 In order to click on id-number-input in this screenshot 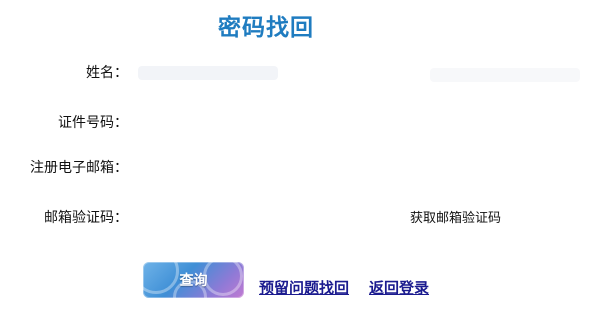, I will do `click(236, 120)`.